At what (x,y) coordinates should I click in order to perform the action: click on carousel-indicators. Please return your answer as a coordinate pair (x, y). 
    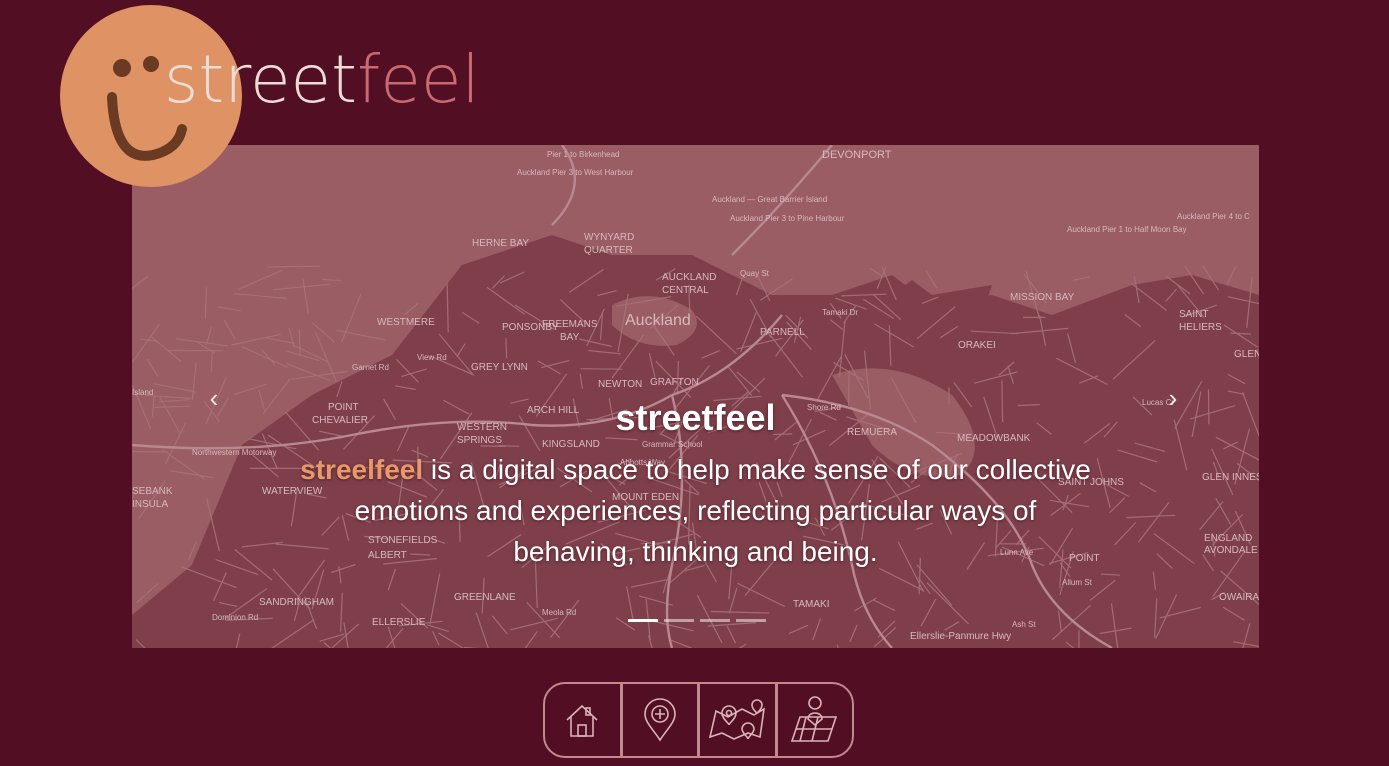
    Looking at the image, I should click on (697, 620).